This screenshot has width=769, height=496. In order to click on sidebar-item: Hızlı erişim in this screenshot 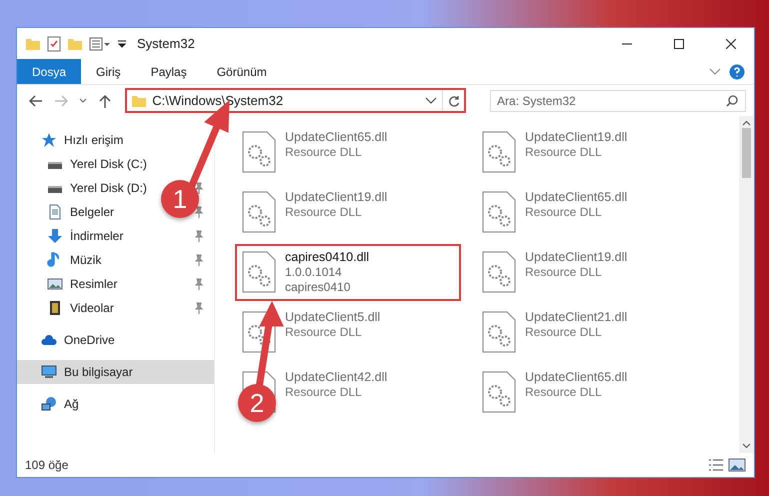, I will do `click(94, 140)`.